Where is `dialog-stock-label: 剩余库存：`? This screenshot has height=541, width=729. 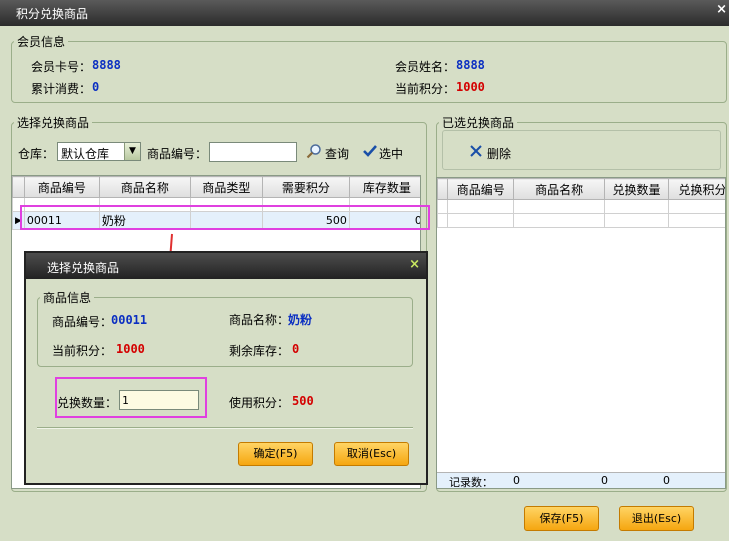
dialog-stock-label: 剩余库存： is located at coordinates (259, 351).